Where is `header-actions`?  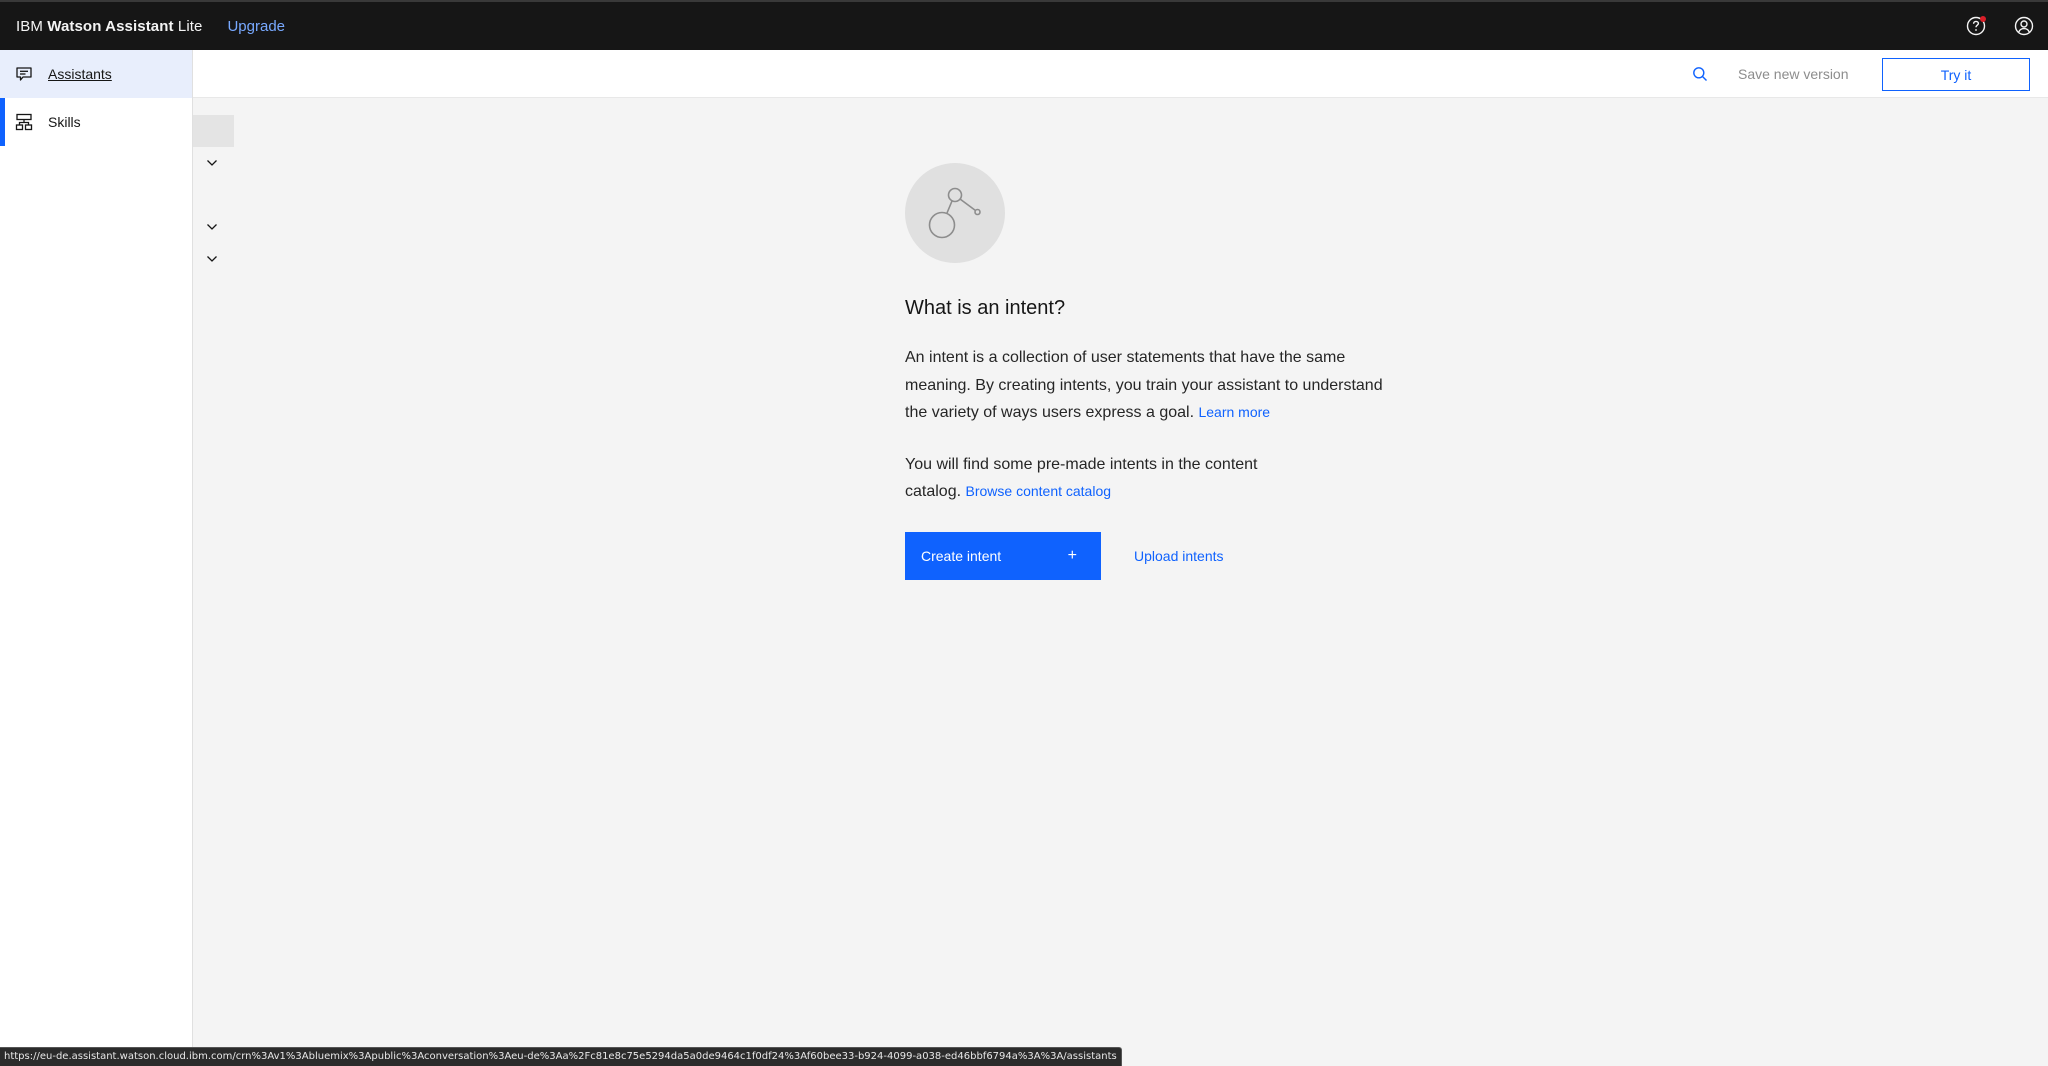
header-actions is located at coordinates (2000, 26).